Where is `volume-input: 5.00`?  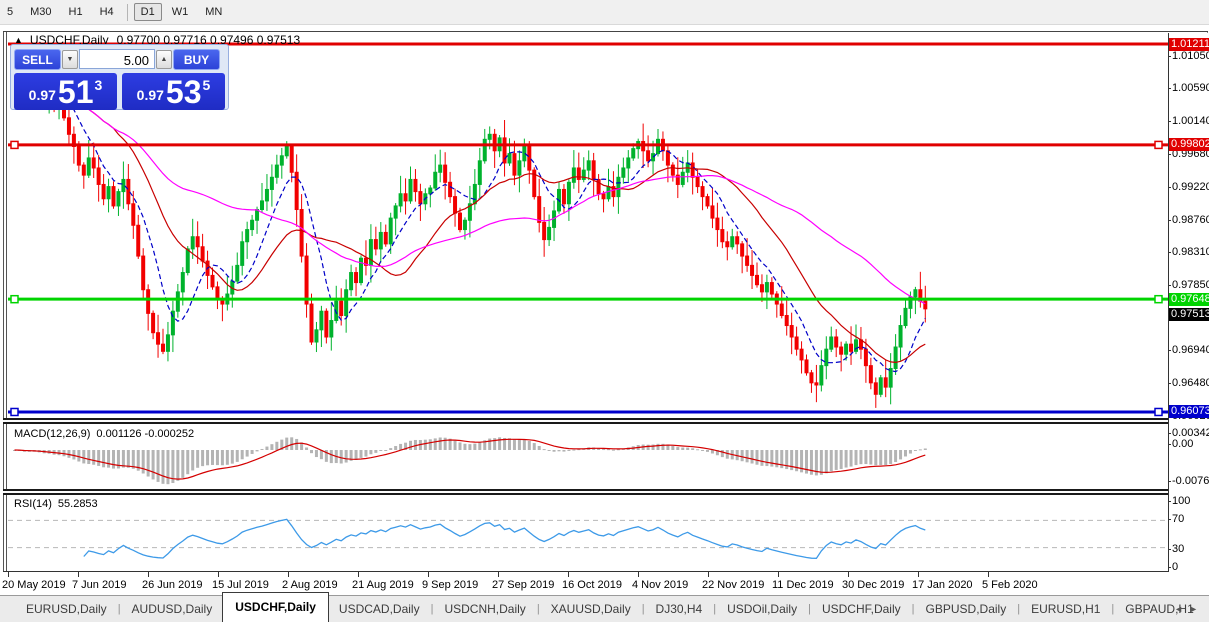
volume-input: 5.00 is located at coordinates (117, 59).